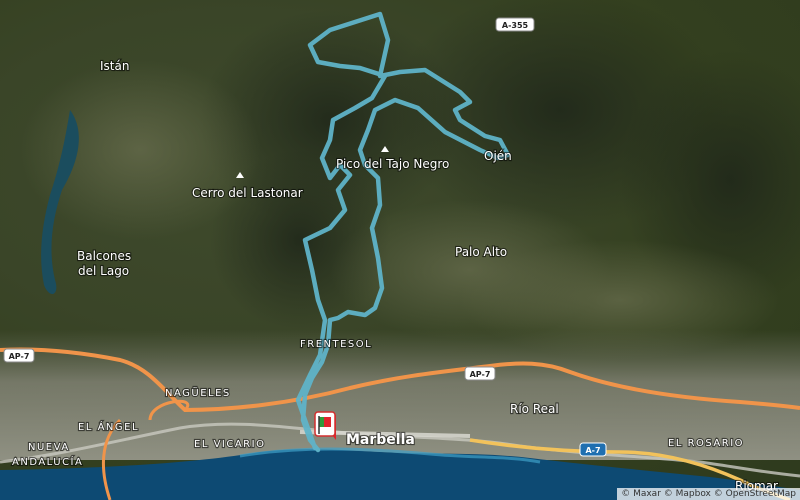 The image size is (800, 500). I want to click on label-nueva-2: ANDALUCÍA, so click(47, 461).